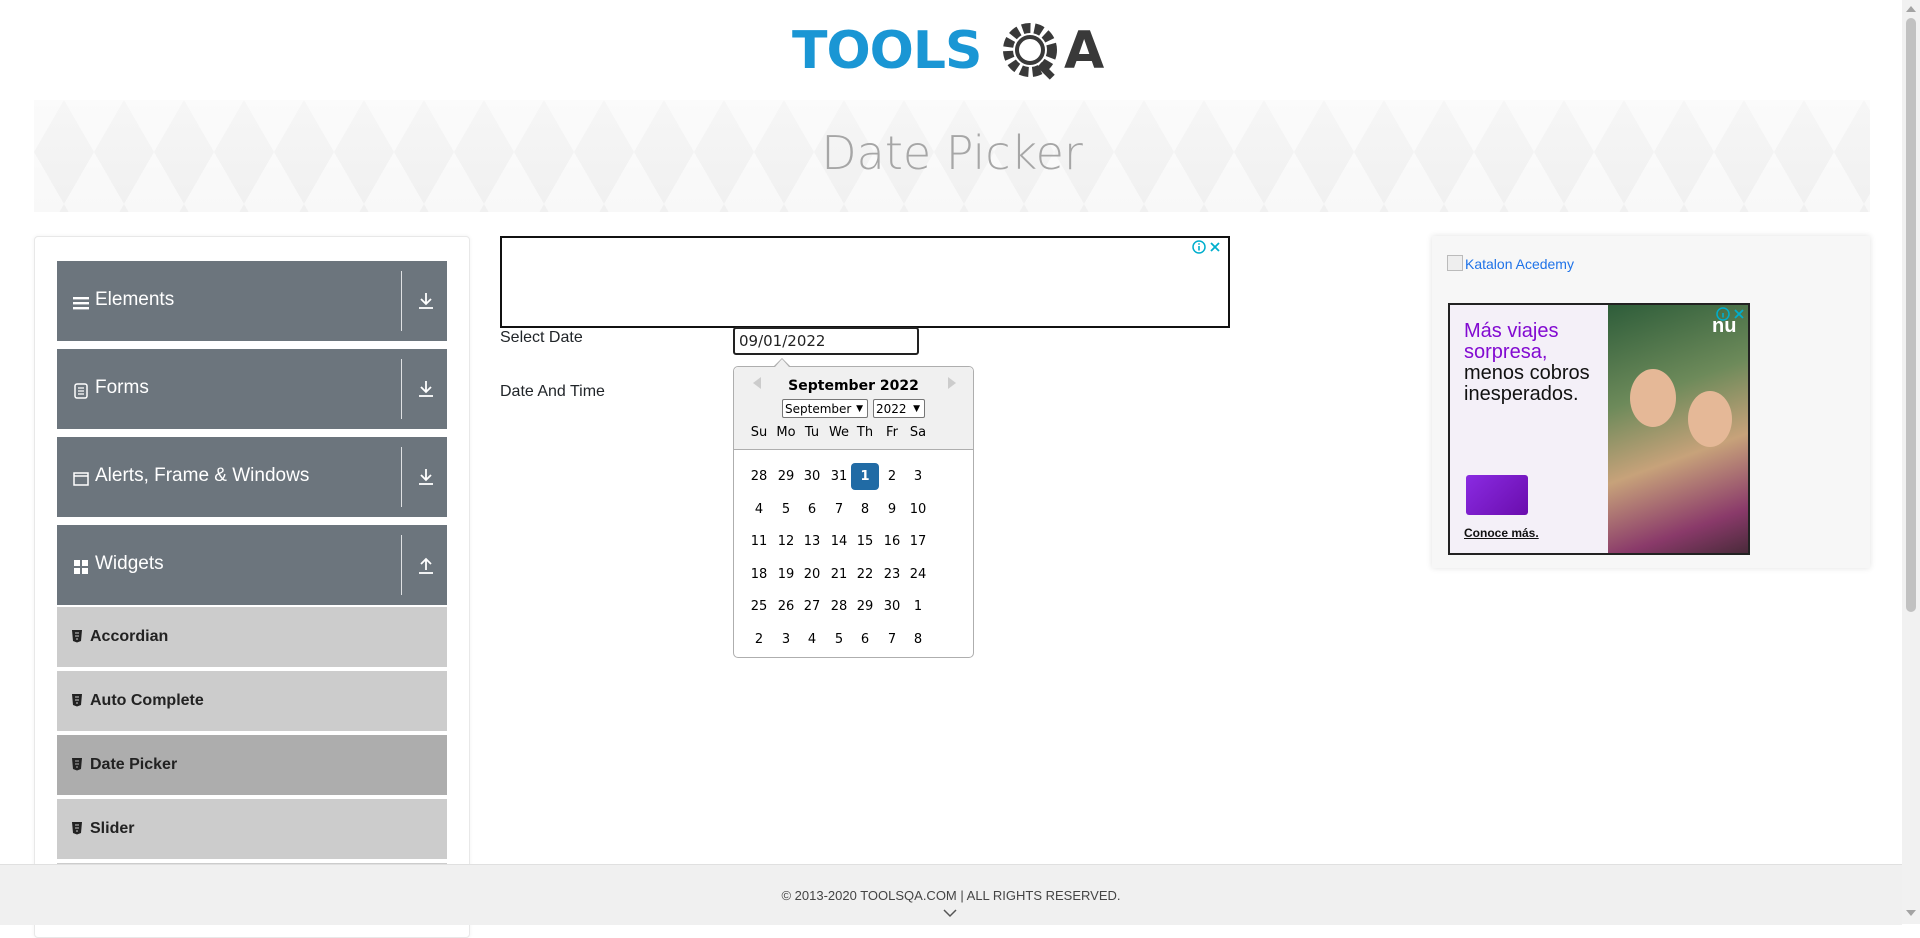  What do you see at coordinates (252, 638) in the screenshot?
I see `sidebar-item-accordian: Accordian` at bounding box center [252, 638].